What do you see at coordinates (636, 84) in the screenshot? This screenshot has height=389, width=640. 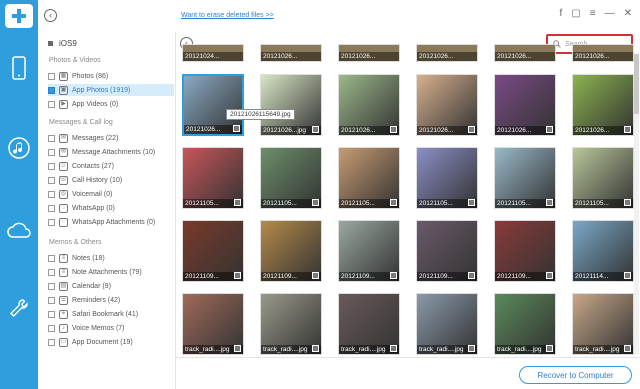 I see `scrollbar-thumb` at bounding box center [636, 84].